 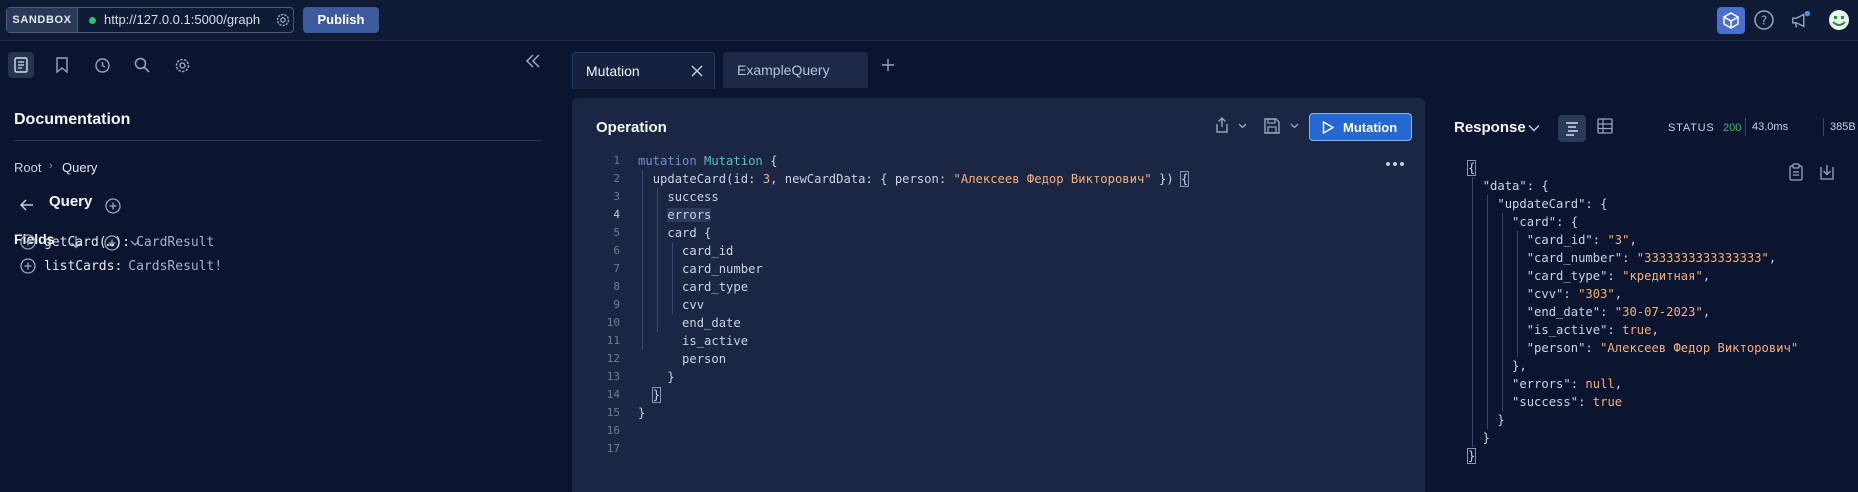 What do you see at coordinates (715, 341) in the screenshot?
I see `code-line: is_active` at bounding box center [715, 341].